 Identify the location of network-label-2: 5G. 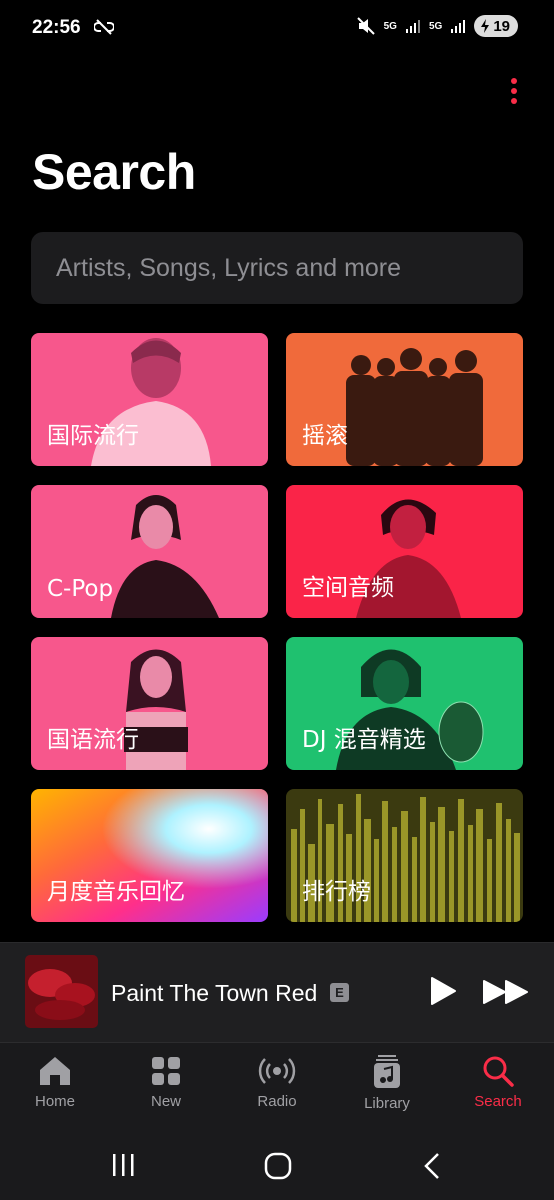
(435, 26).